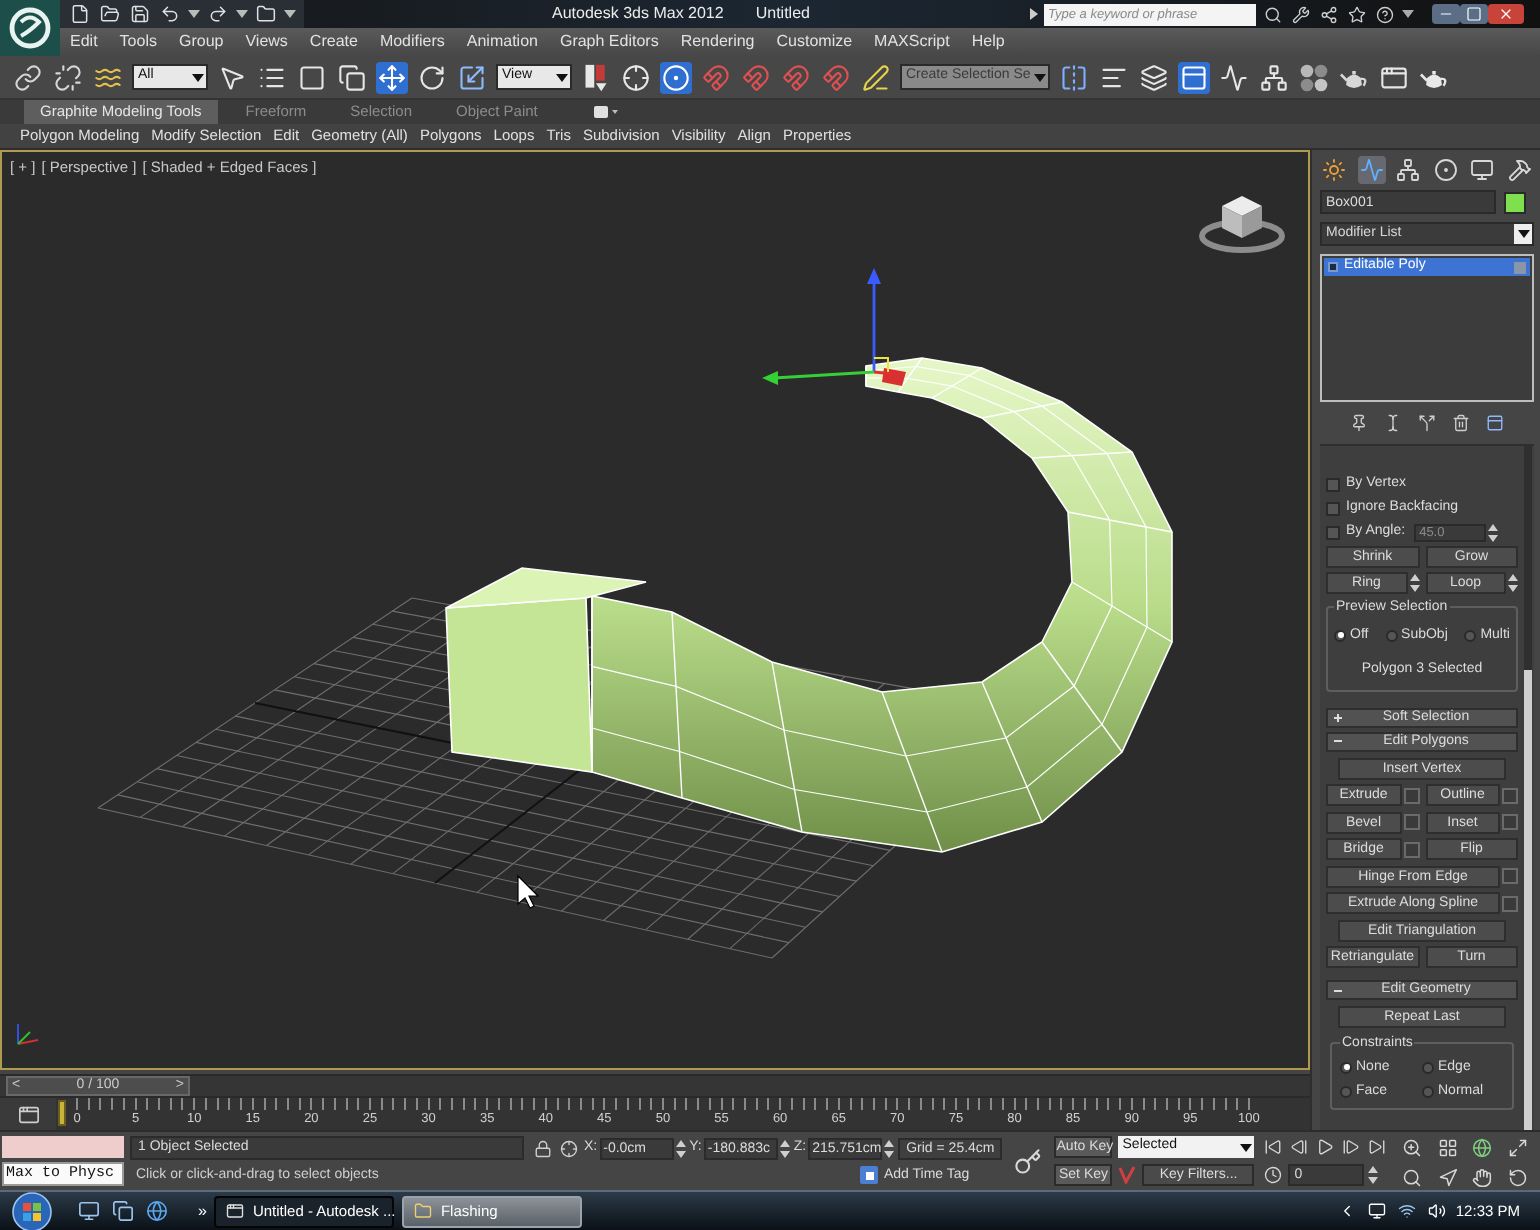 The height and width of the screenshot is (1230, 1540). What do you see at coordinates (1506, 14) in the screenshot?
I see `close-icon` at bounding box center [1506, 14].